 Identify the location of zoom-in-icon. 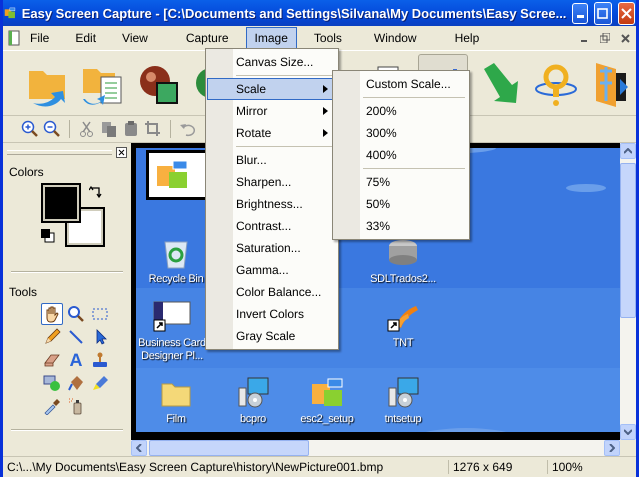
(30, 129).